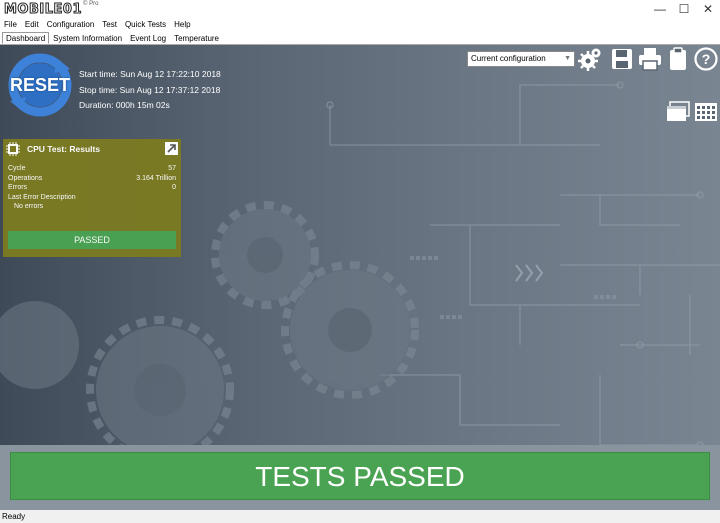  I want to click on stat-label: Last Error Description, so click(42, 197).